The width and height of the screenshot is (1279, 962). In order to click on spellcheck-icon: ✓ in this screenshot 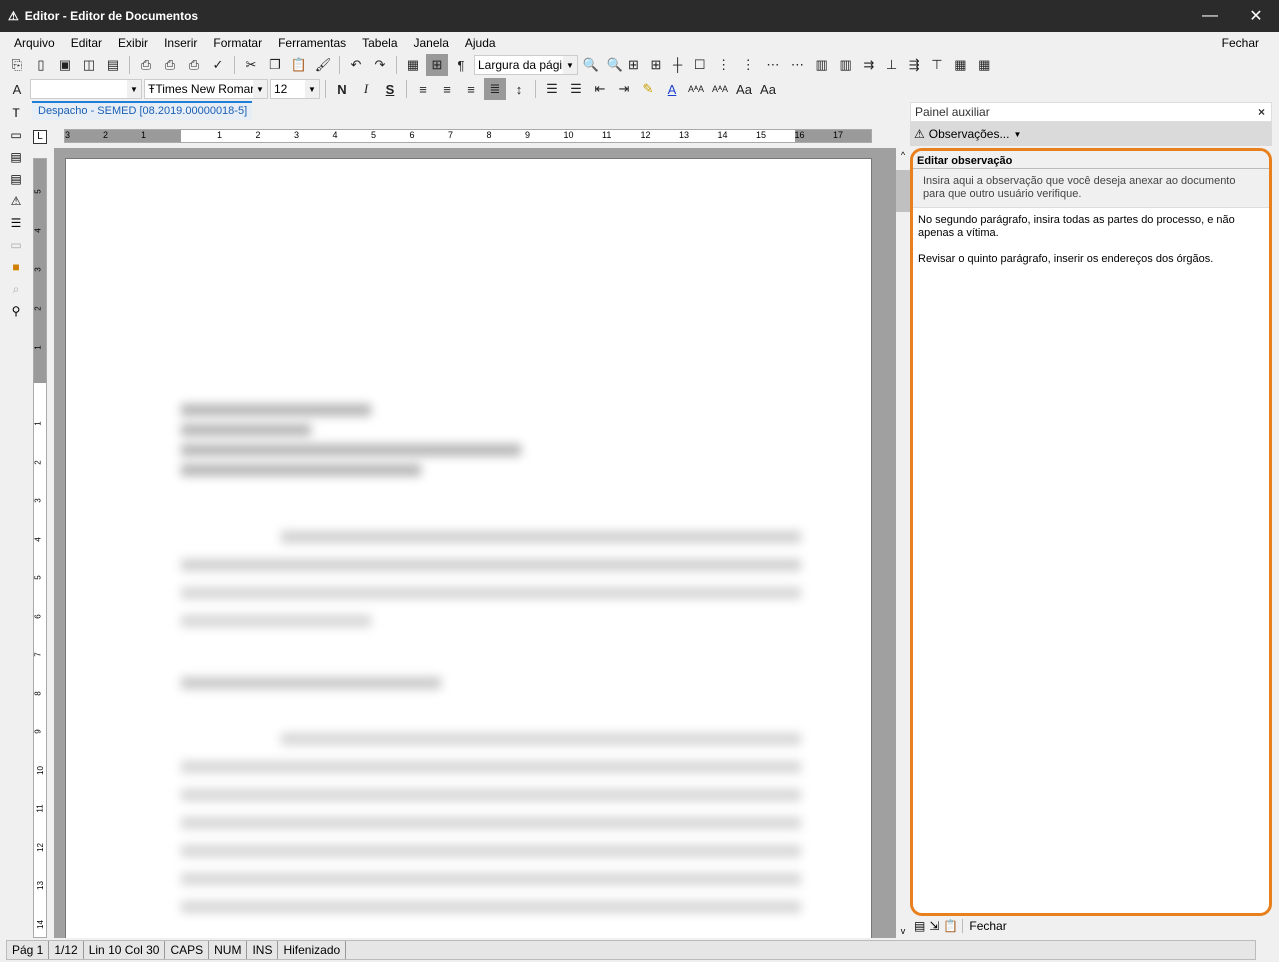, I will do `click(218, 65)`.